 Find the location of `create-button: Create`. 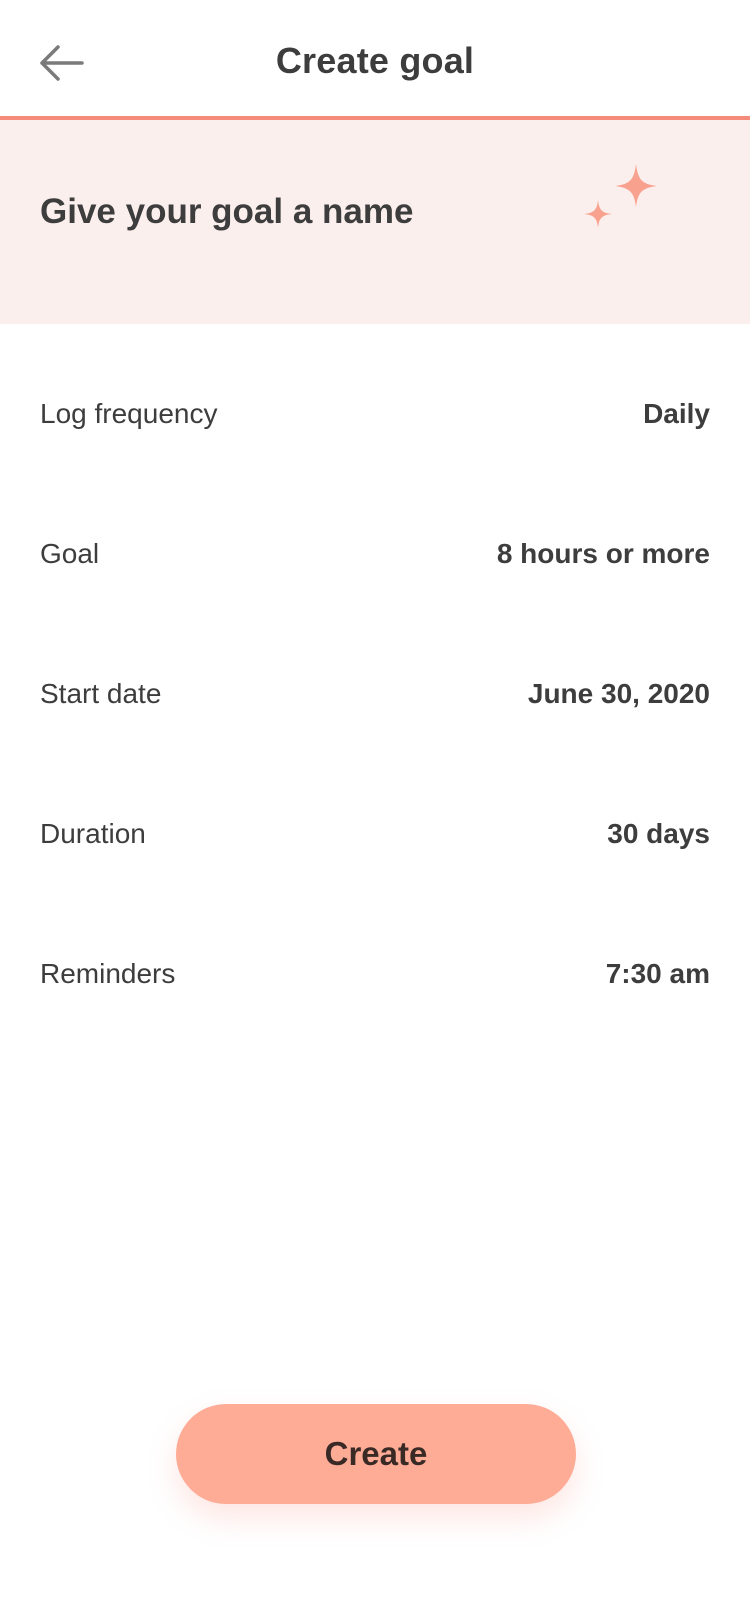

create-button: Create is located at coordinates (376, 1454).